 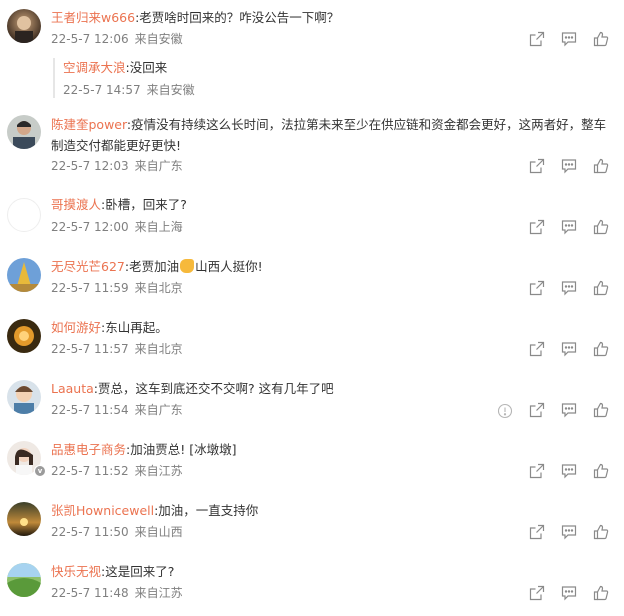 I want to click on username-link: 品惠电子商务, so click(x=88, y=449).